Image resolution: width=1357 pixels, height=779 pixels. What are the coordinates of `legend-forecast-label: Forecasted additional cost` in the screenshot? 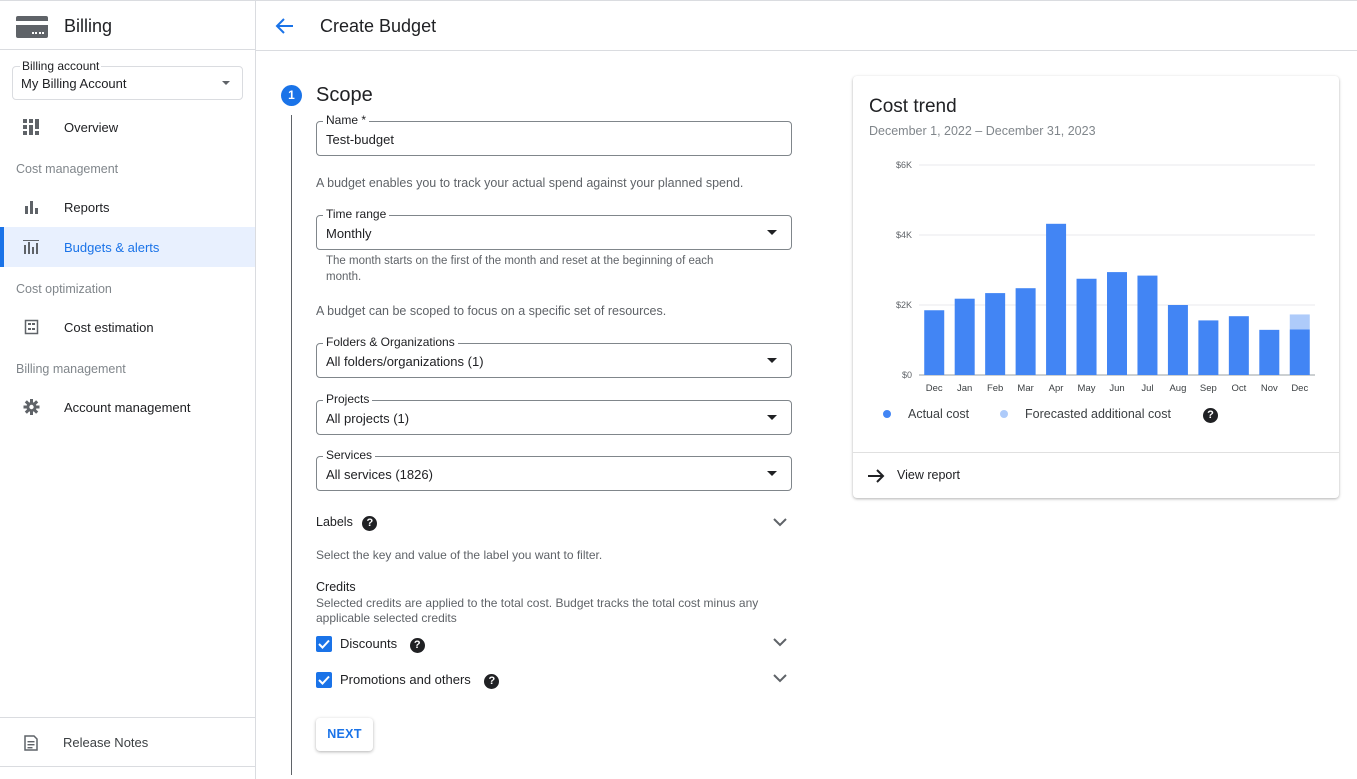 It's located at (1098, 414).